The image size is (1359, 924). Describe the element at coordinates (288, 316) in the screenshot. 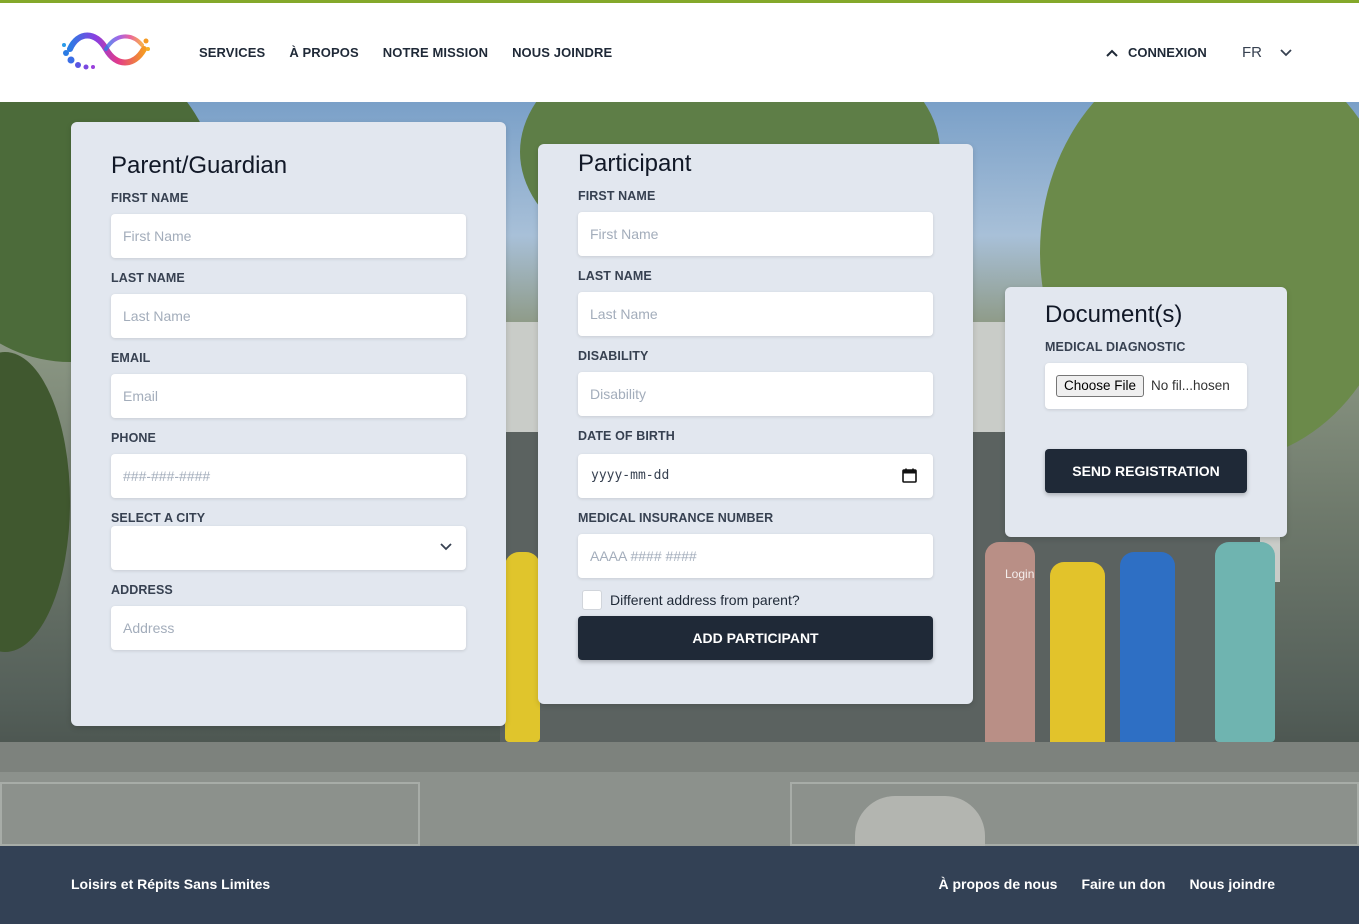

I see `parent-last-name-input` at that location.